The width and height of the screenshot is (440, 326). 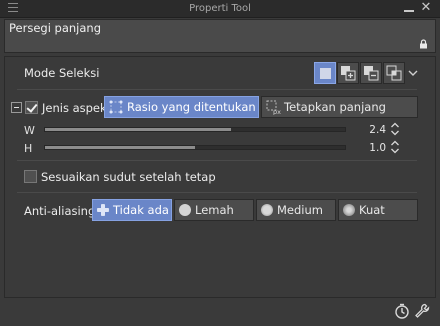 I want to click on new-selection-button, so click(x=325, y=73).